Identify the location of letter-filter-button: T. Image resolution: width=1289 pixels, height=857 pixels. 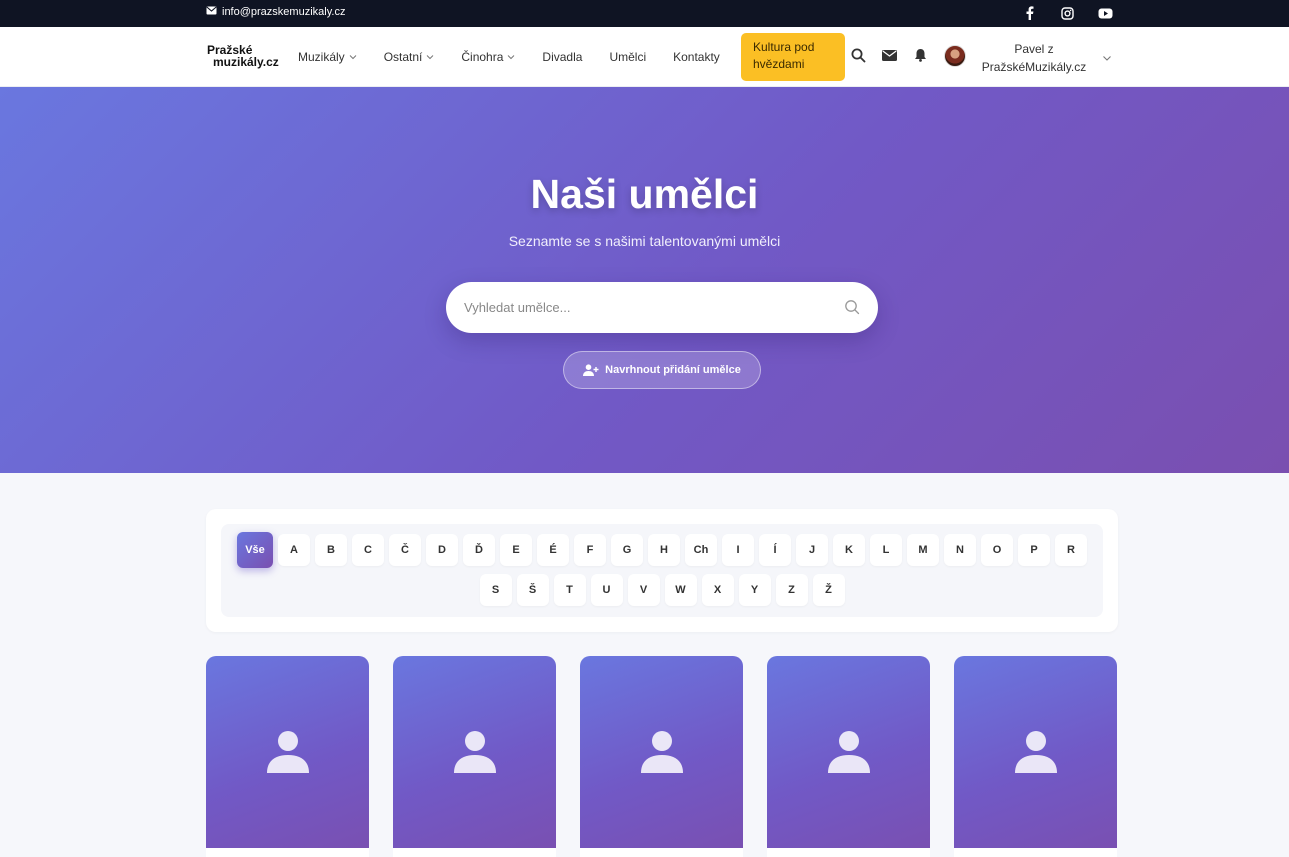
(569, 590).